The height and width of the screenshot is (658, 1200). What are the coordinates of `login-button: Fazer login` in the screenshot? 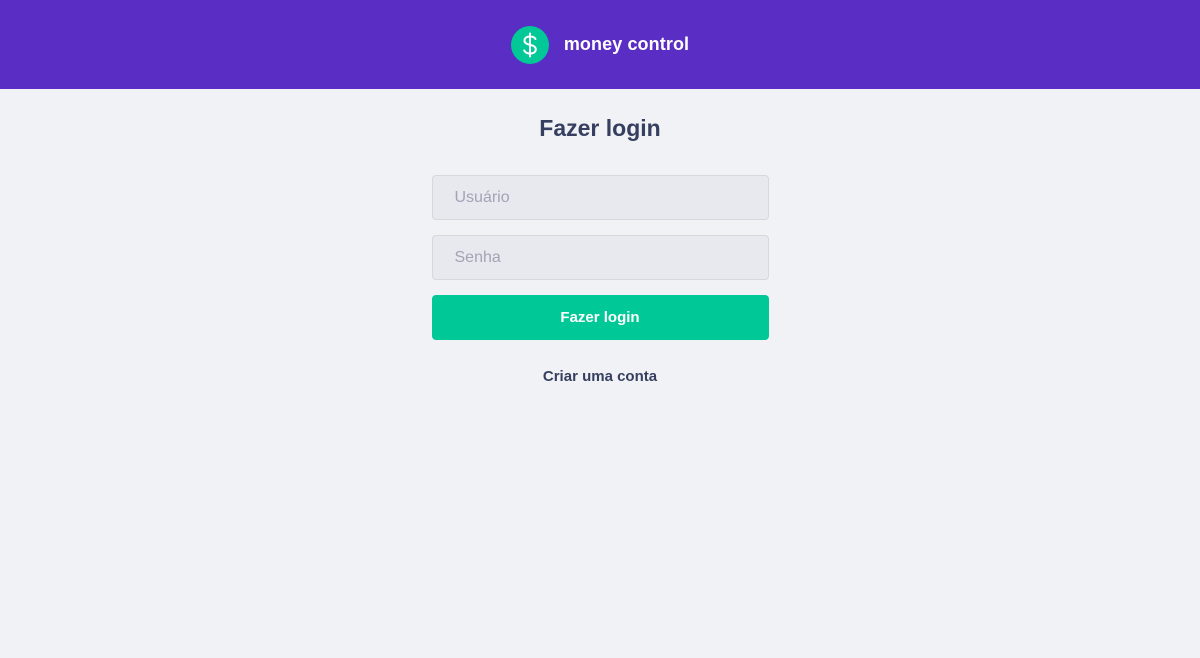 It's located at (600, 317).